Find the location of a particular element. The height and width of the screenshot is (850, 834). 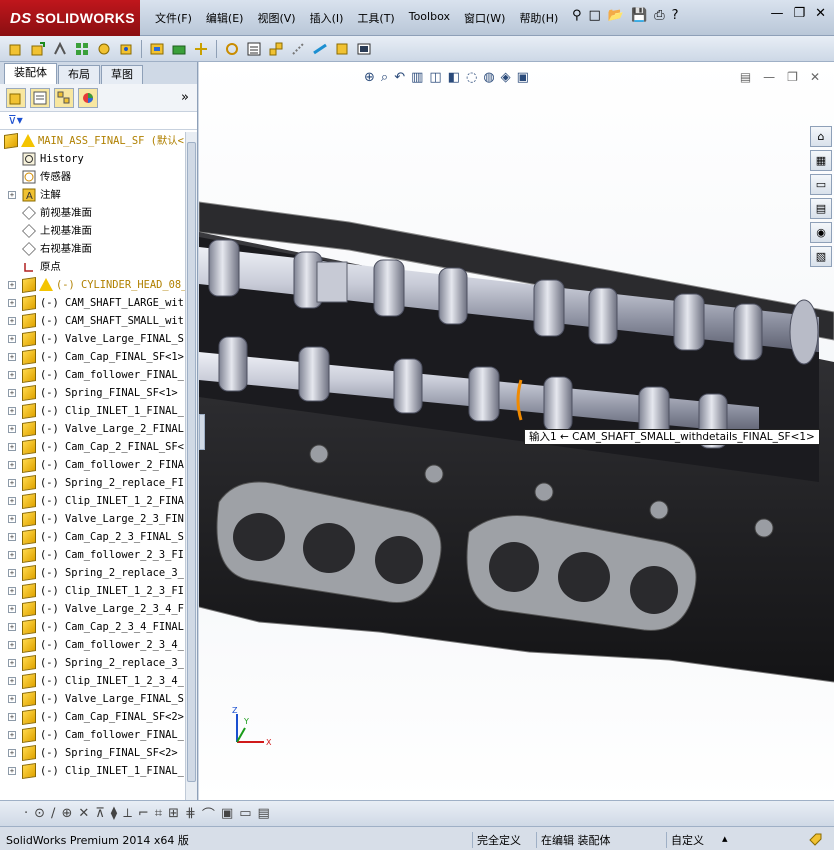

tree-node: + (-) Valve_Large_2_3_4_F is located at coordinates (93, 609).